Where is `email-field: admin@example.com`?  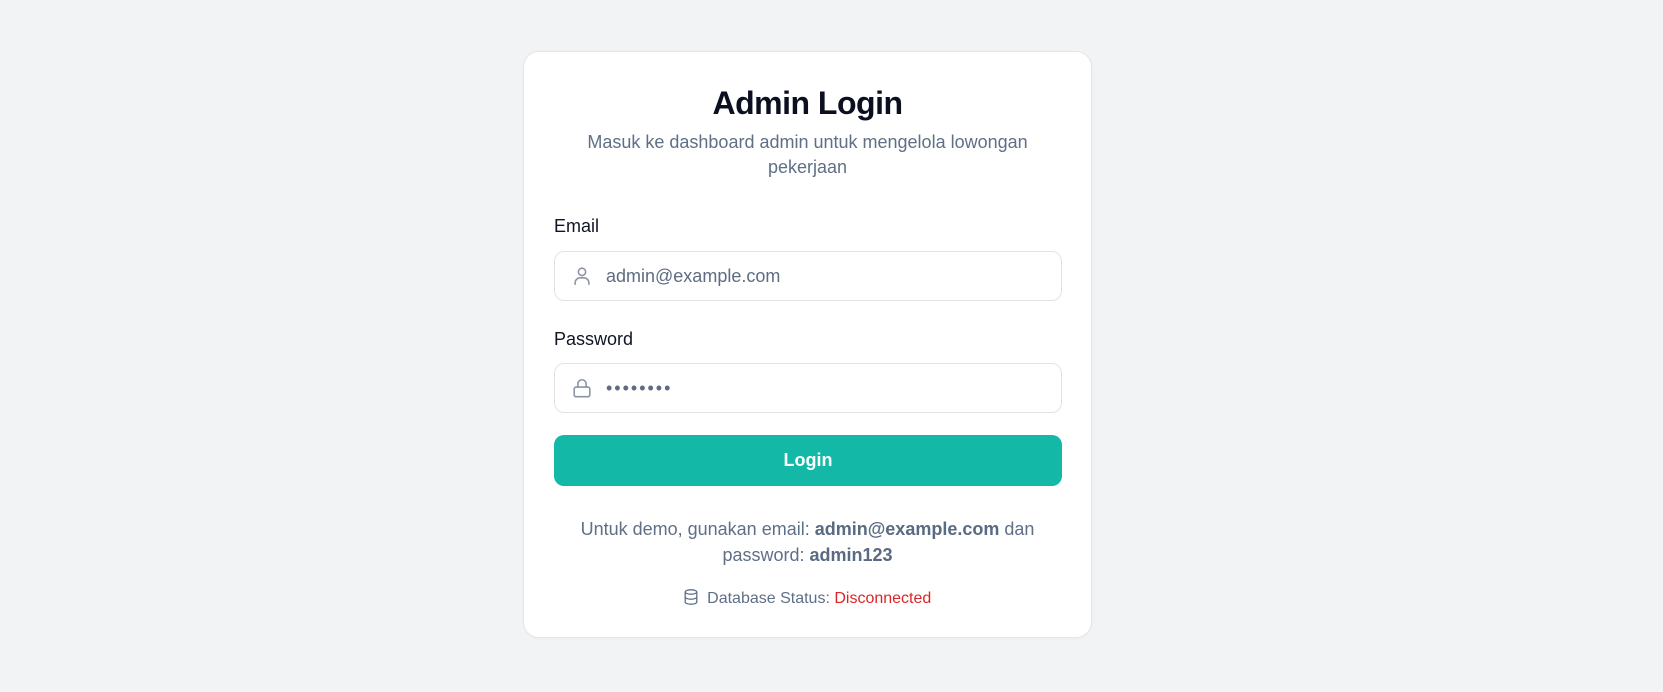
email-field: admin@example.com is located at coordinates (808, 276).